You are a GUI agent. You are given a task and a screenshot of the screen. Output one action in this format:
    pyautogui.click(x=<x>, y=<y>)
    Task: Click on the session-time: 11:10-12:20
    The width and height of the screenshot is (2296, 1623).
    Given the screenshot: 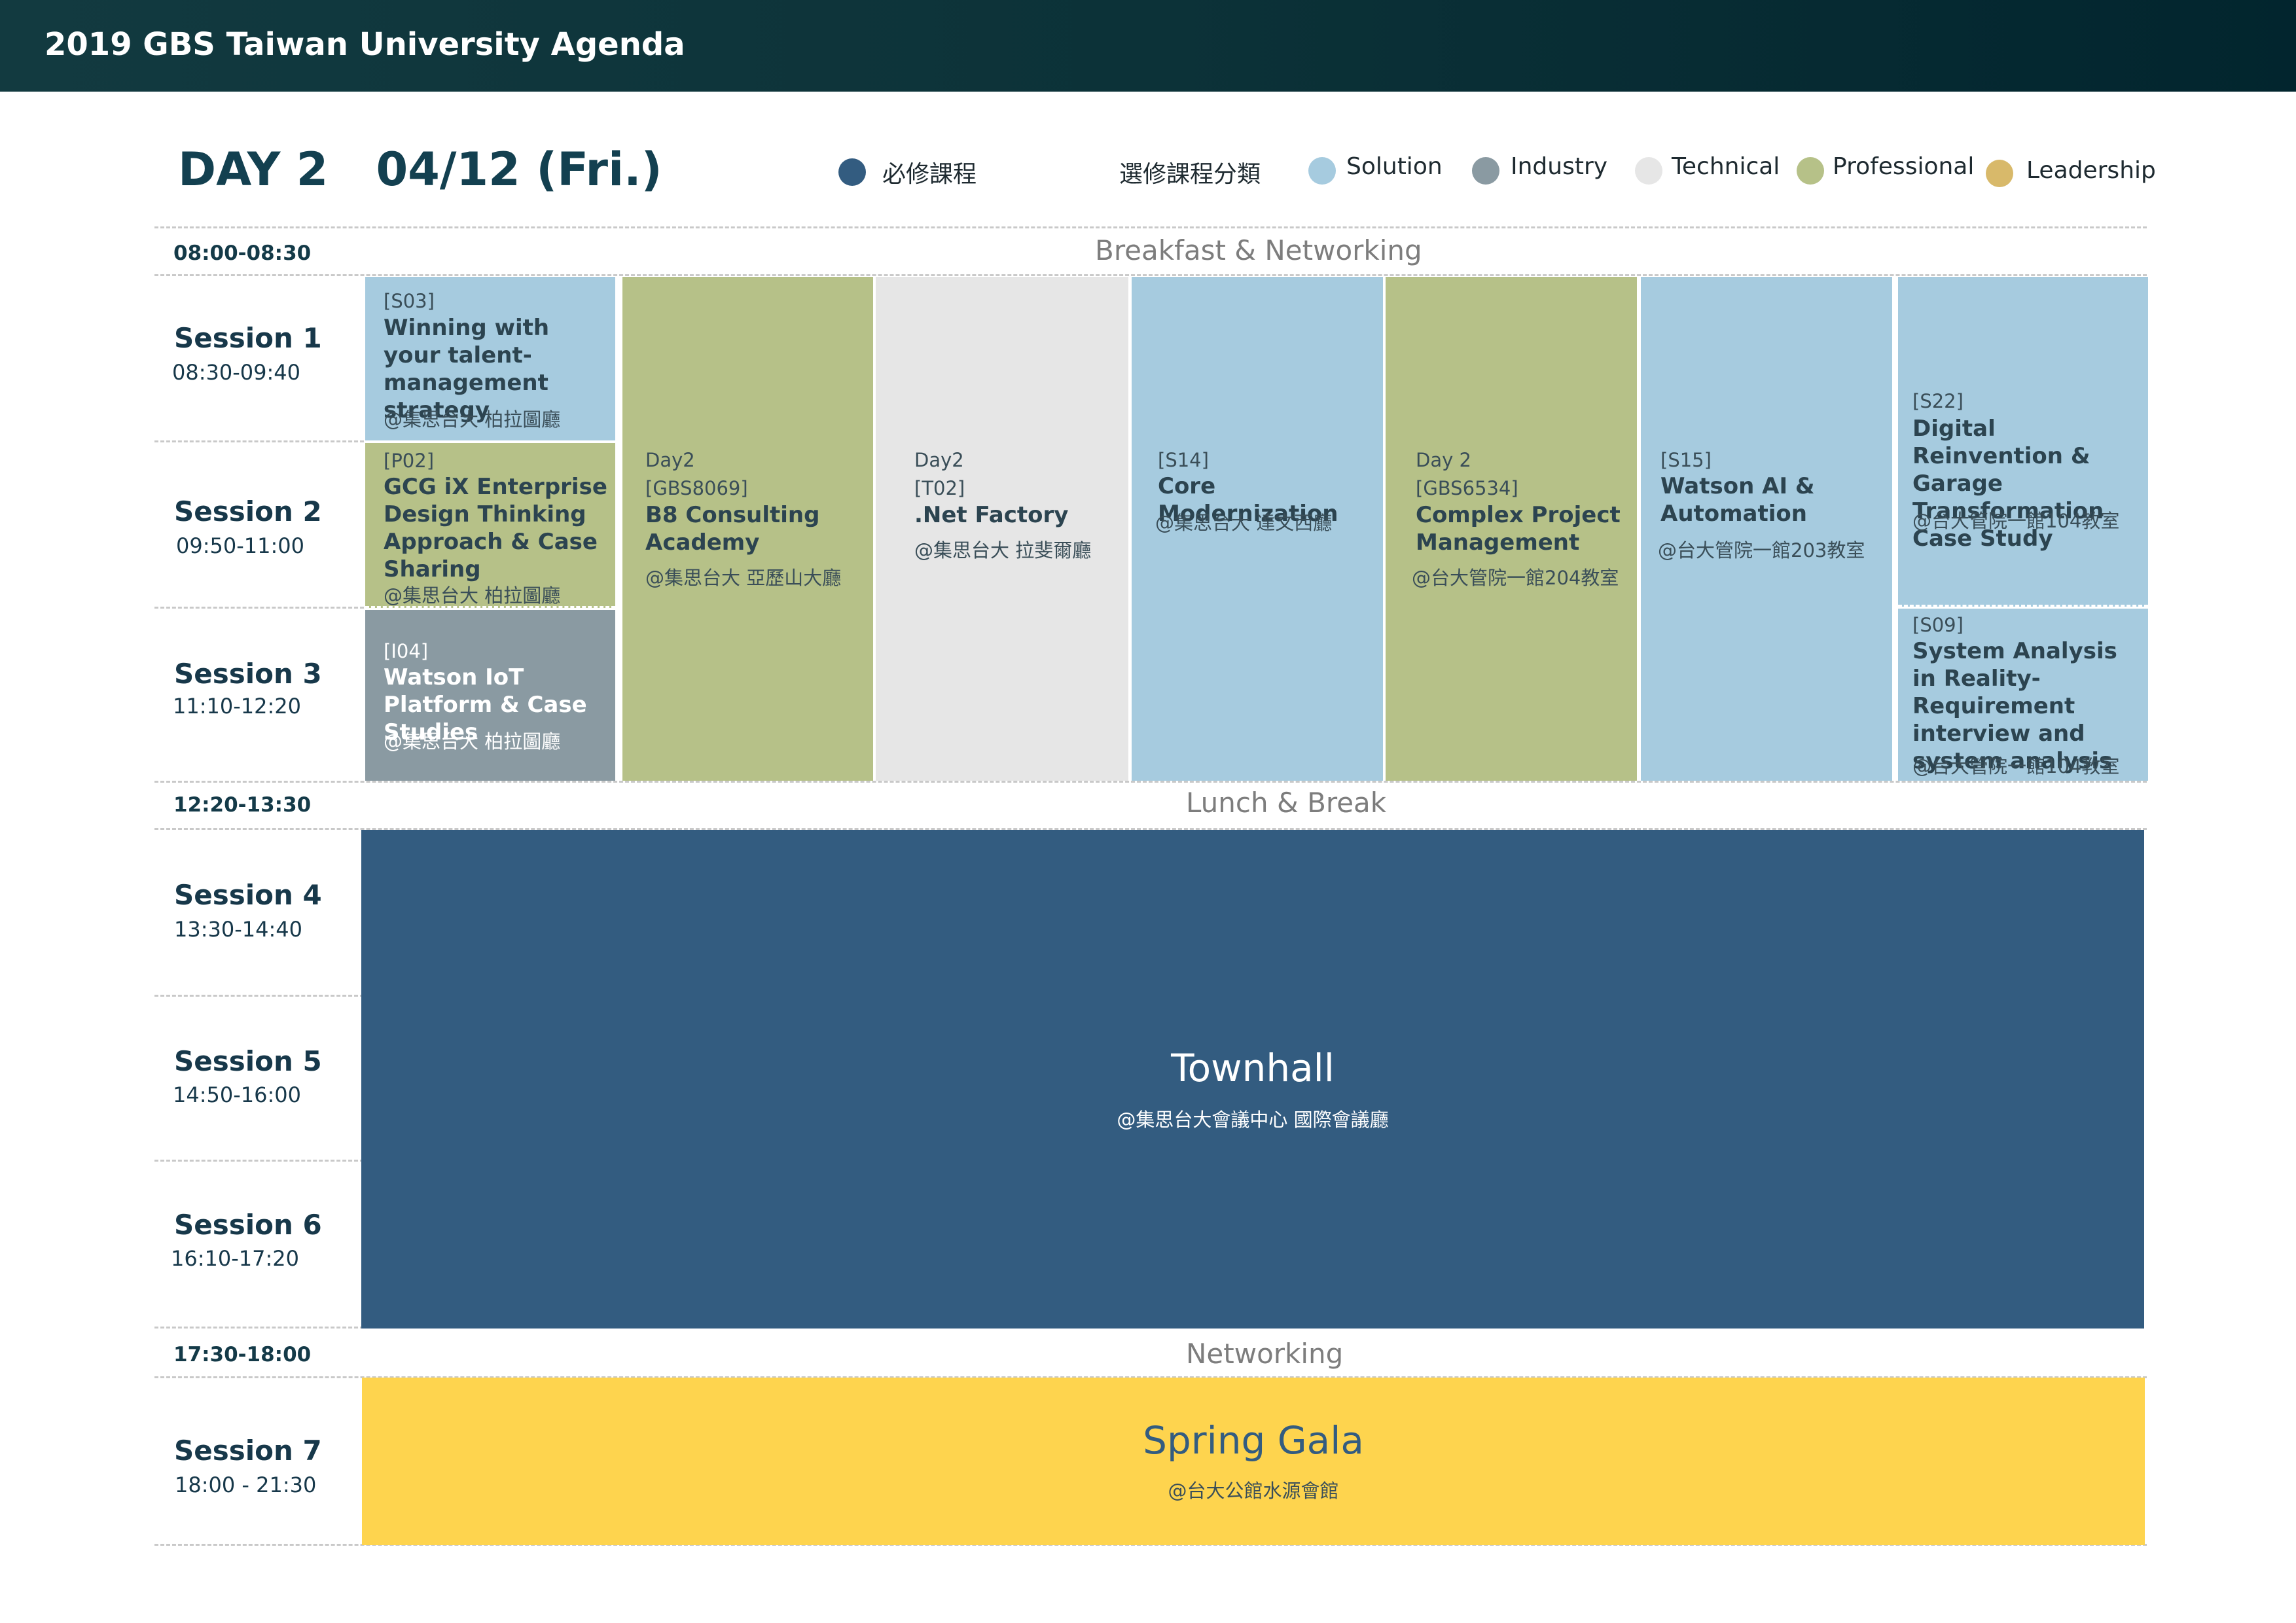 What is the action you would take?
    pyautogui.click(x=237, y=706)
    